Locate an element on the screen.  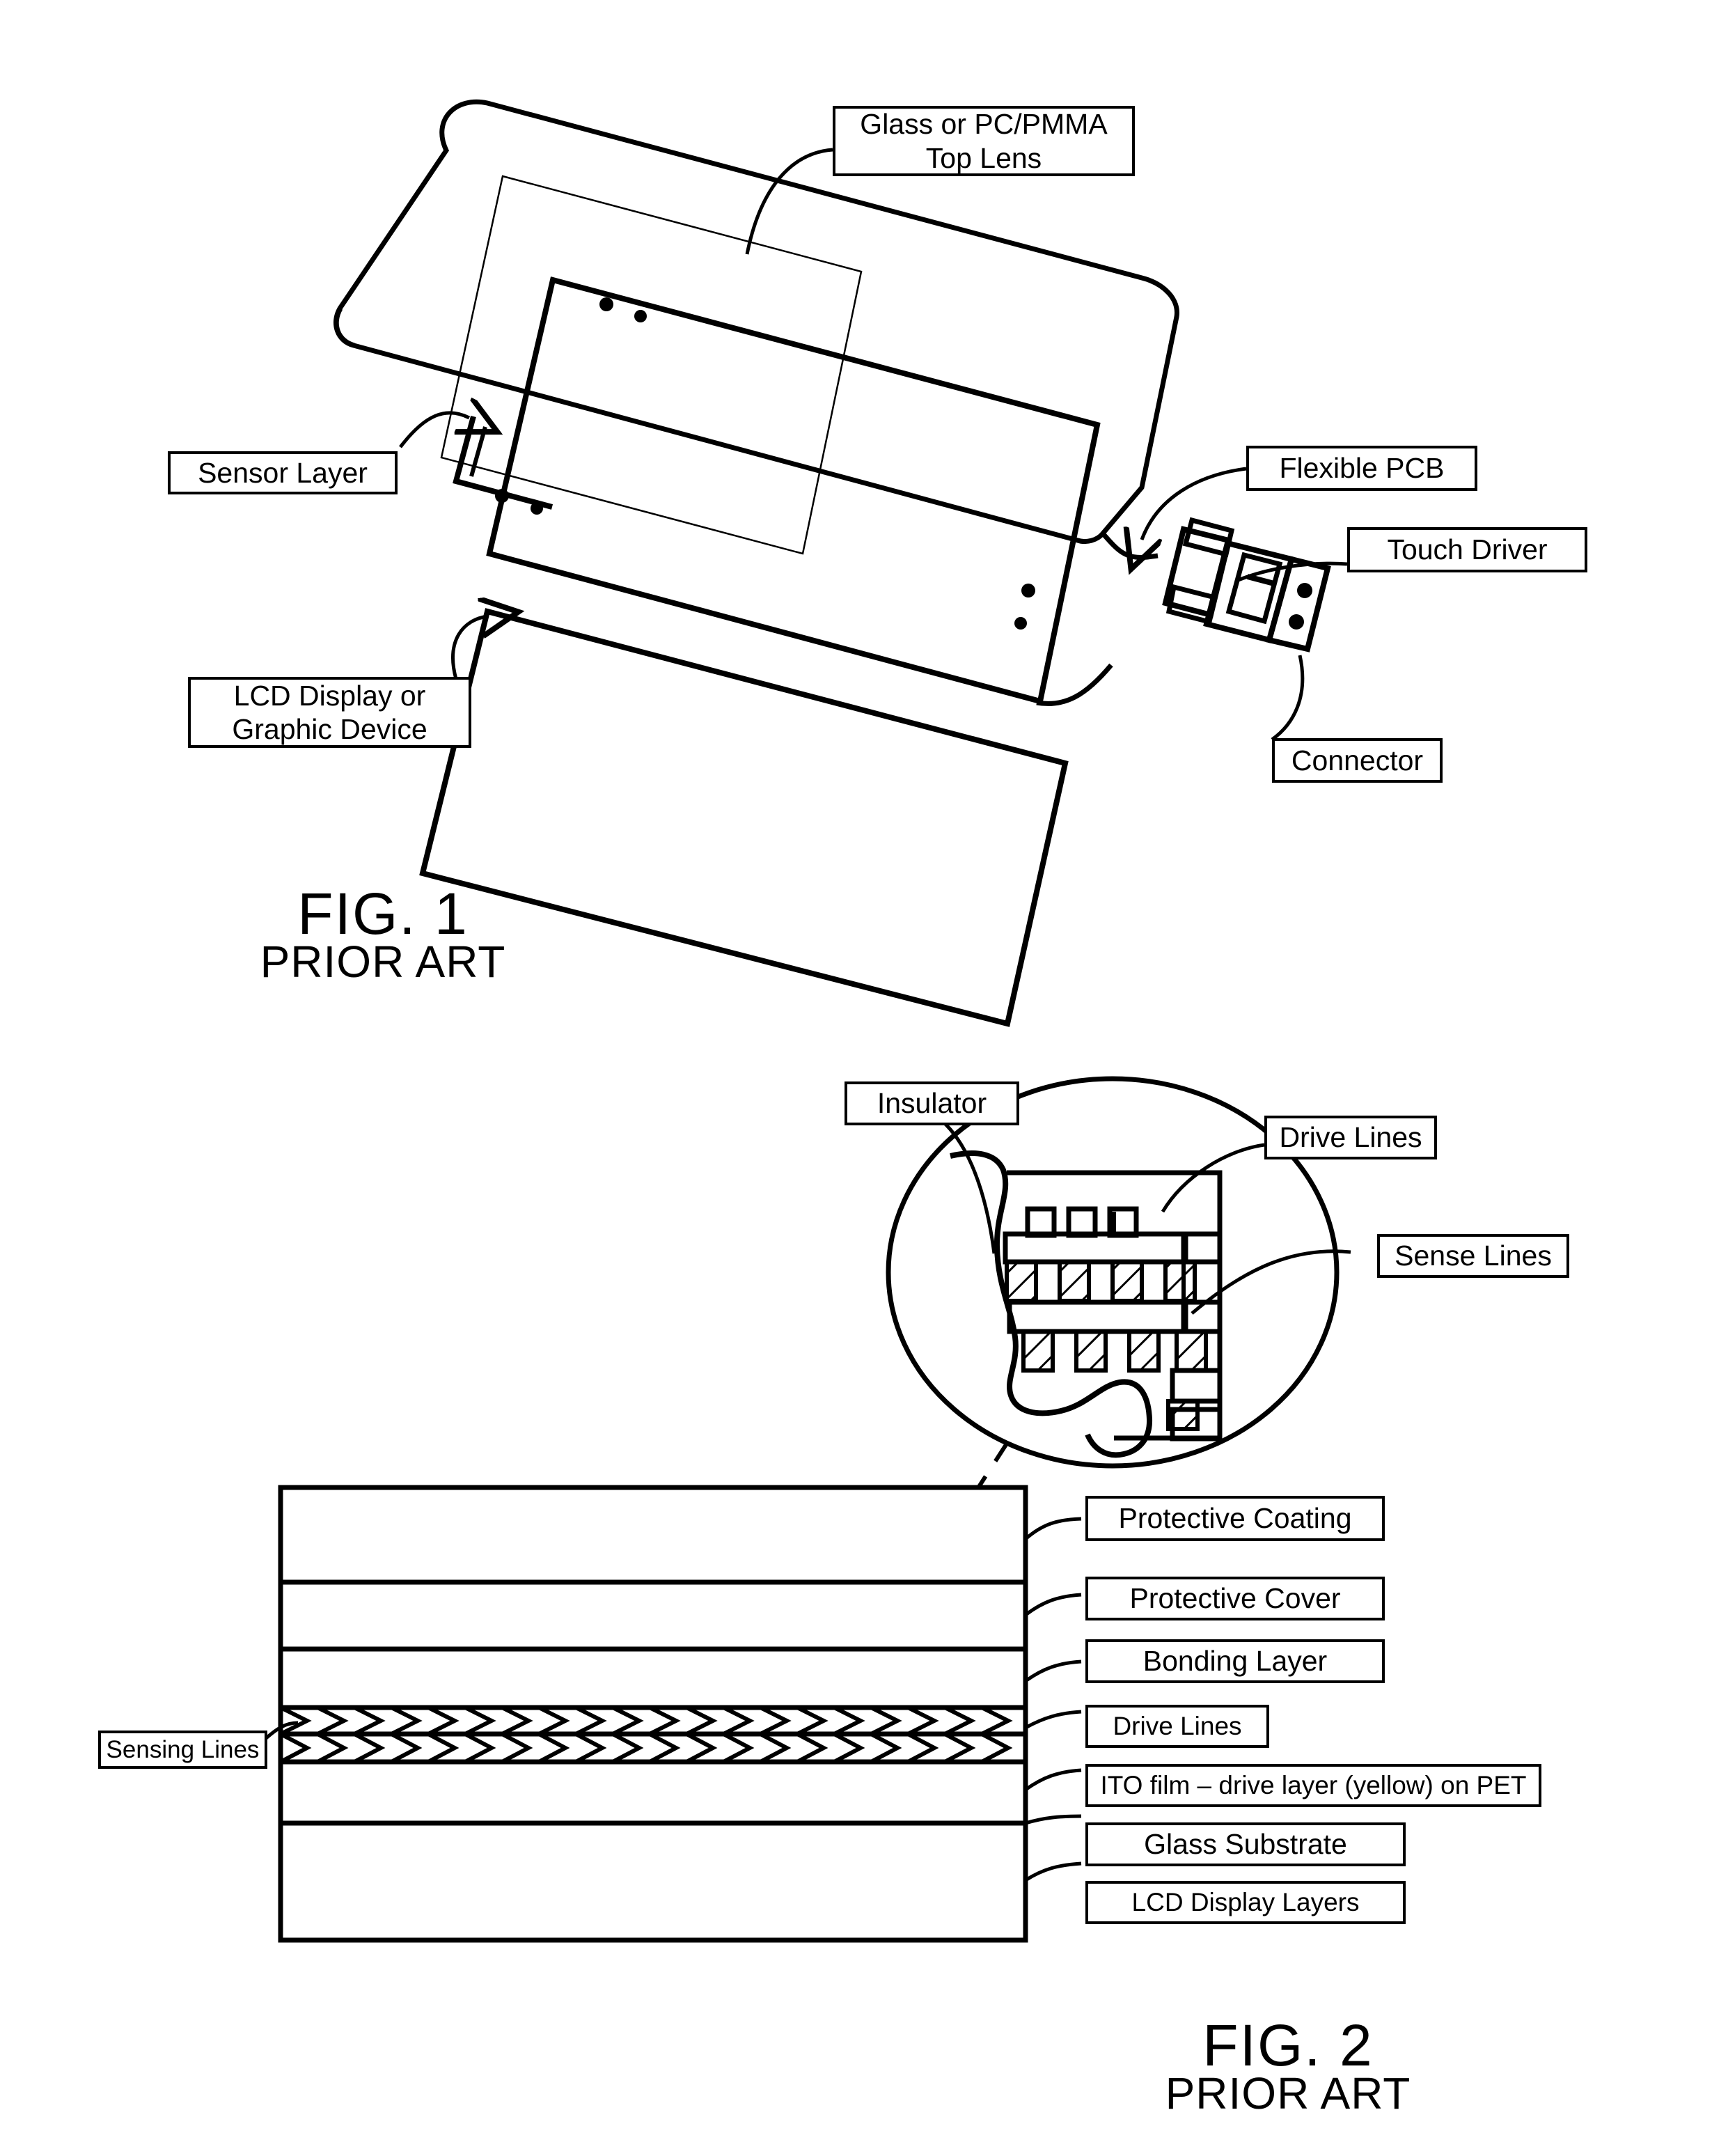
label-text: Sensing Lines is located at coordinates (183, 1749).